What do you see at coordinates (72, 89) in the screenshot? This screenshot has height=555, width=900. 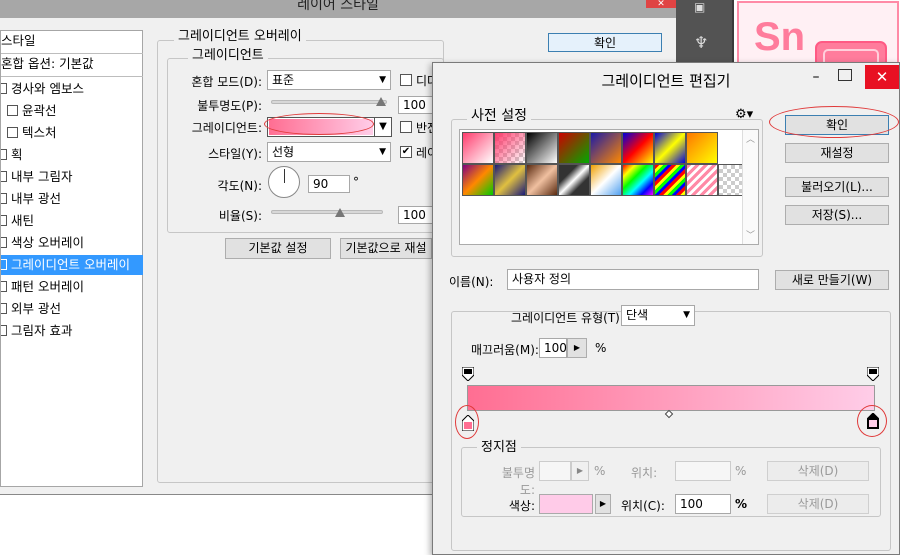 I see `style-item-bevel-emboss: 경사와 엠보스` at bounding box center [72, 89].